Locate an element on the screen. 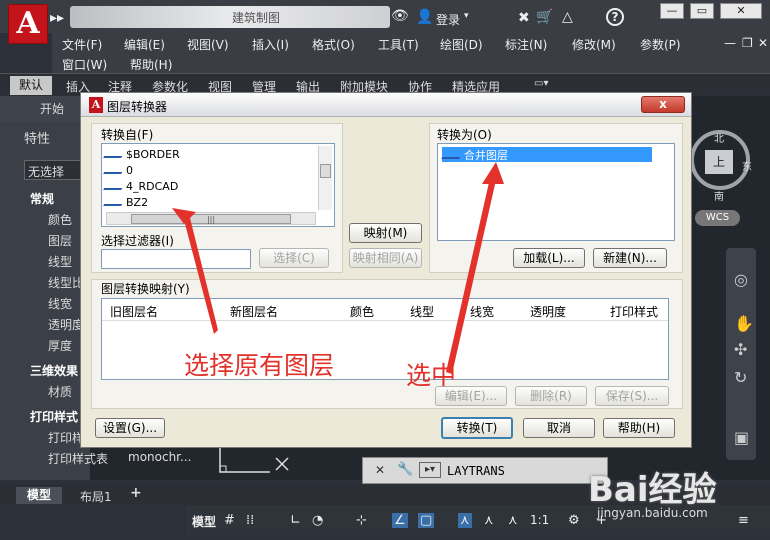  selection-filter-input is located at coordinates (176, 259).